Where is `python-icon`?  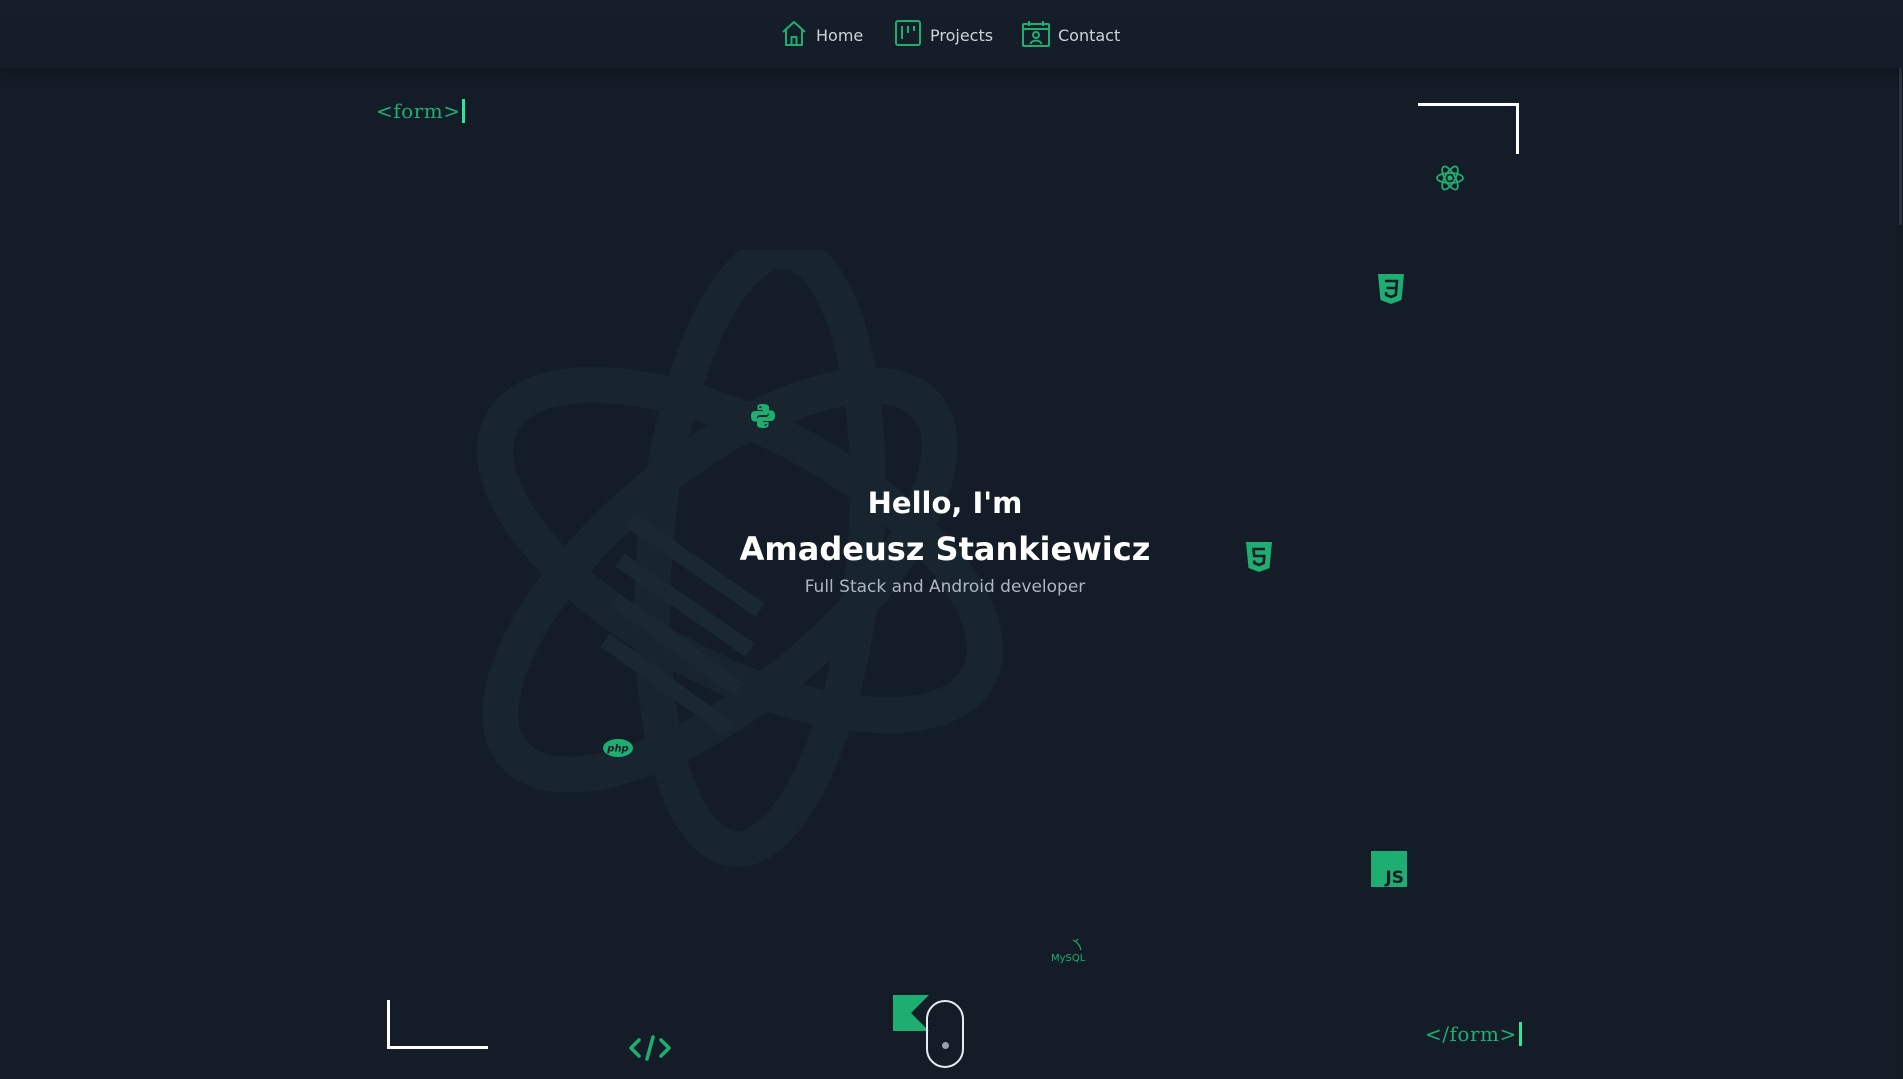
python-icon is located at coordinates (763, 416).